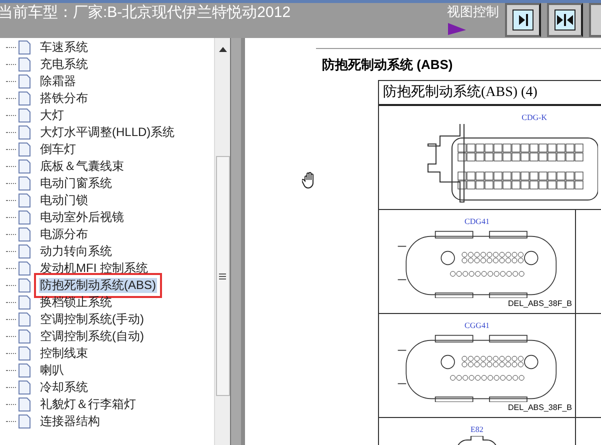 This screenshot has height=445, width=601. What do you see at coordinates (64, 234) in the screenshot?
I see `tree-item: 电源分布` at bounding box center [64, 234].